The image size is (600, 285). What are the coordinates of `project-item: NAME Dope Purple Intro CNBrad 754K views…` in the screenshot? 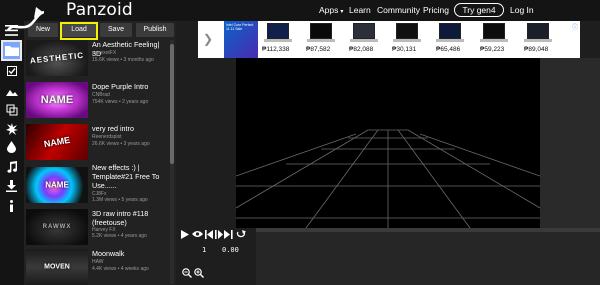 It's located at (96, 102).